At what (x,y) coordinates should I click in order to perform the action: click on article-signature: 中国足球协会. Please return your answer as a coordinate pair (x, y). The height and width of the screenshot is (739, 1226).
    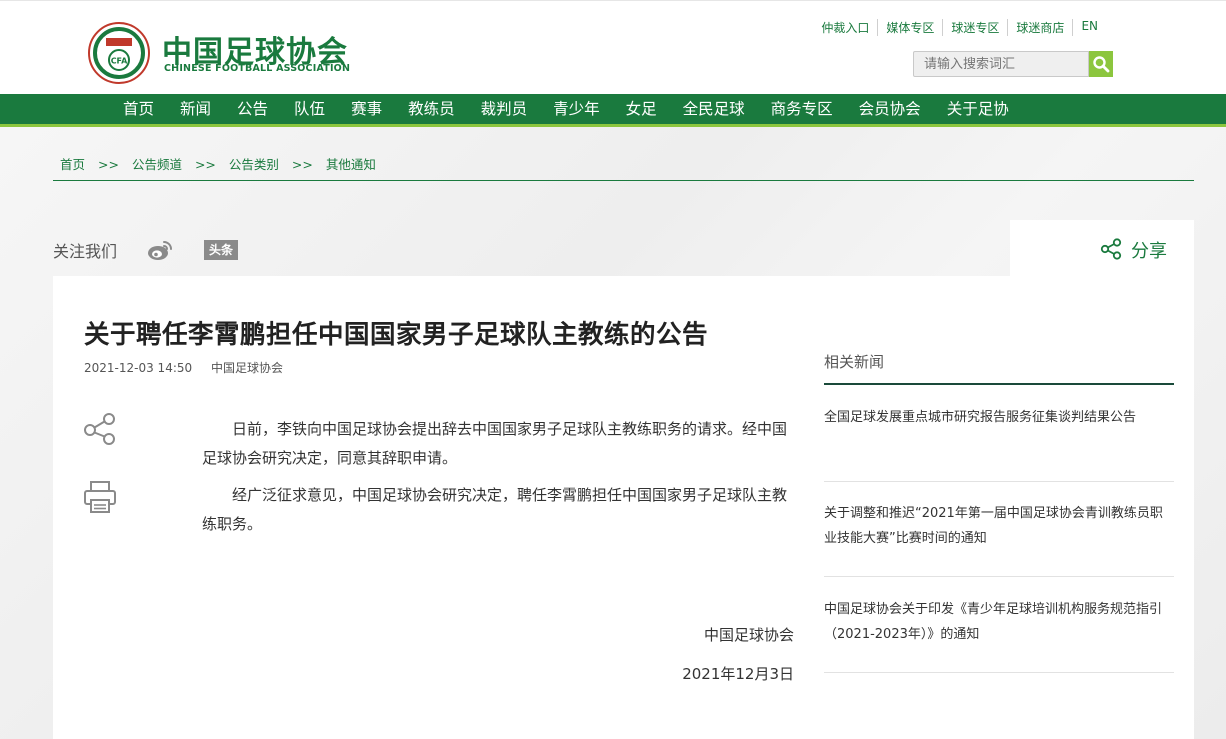
    Looking at the image, I should click on (748, 635).